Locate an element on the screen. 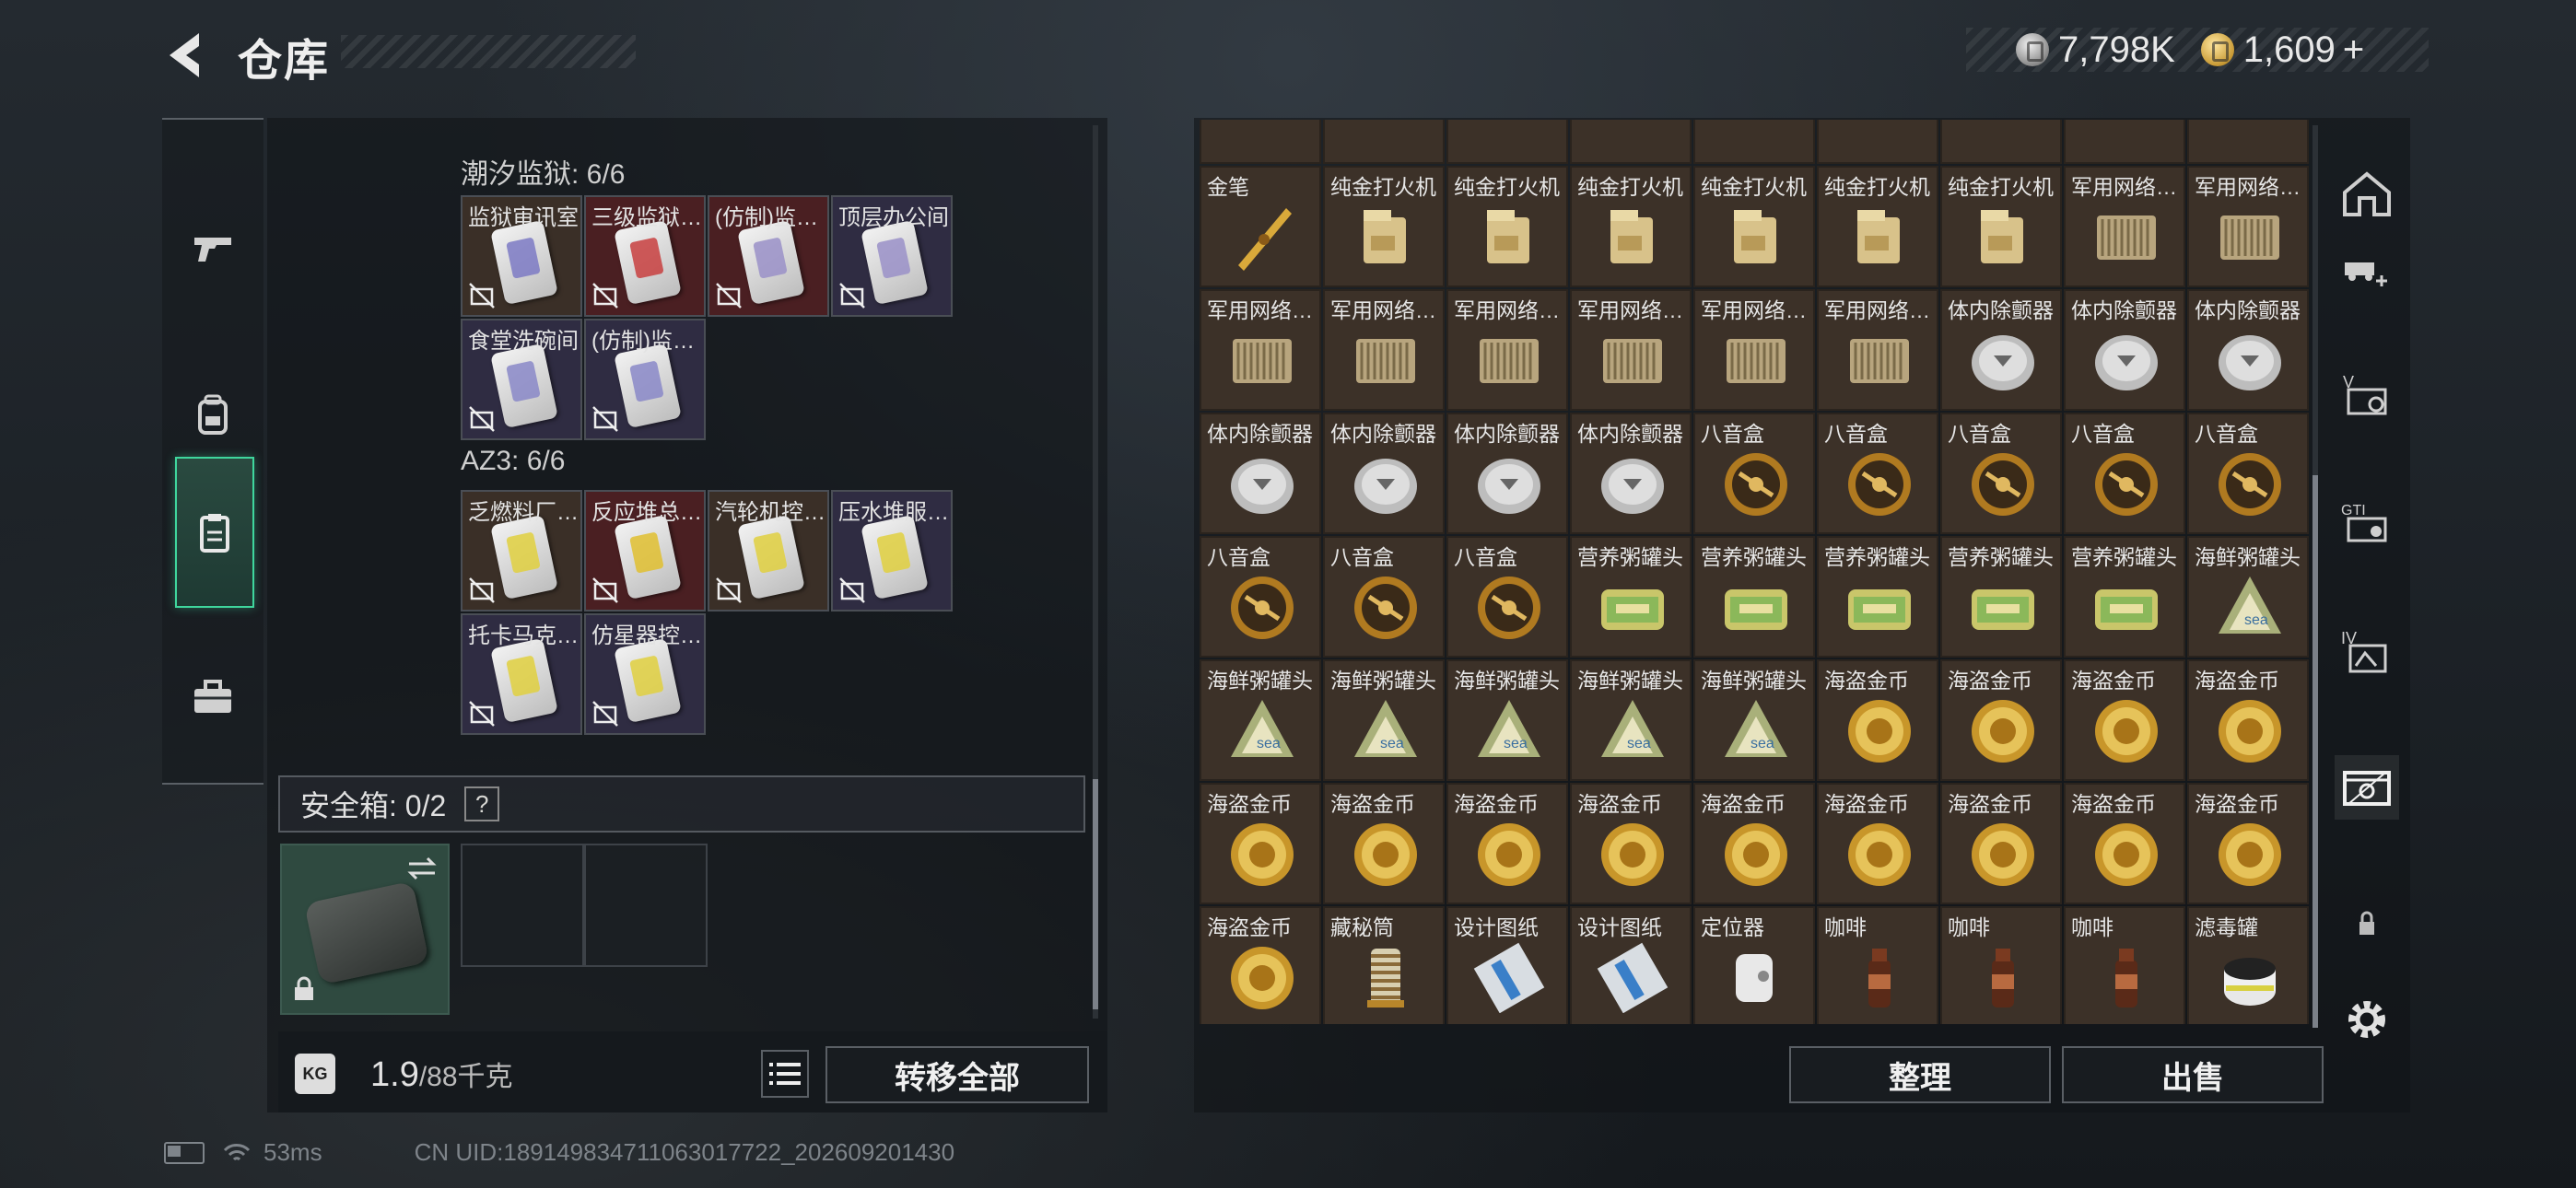 The height and width of the screenshot is (1188, 2576). transfer-all-button: 转移全部 is located at coordinates (957, 1074).